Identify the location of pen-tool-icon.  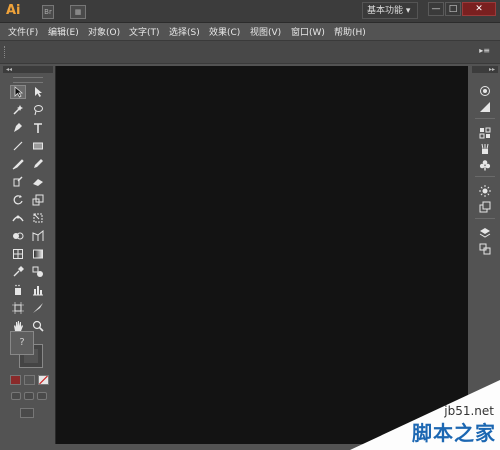
(18, 128).